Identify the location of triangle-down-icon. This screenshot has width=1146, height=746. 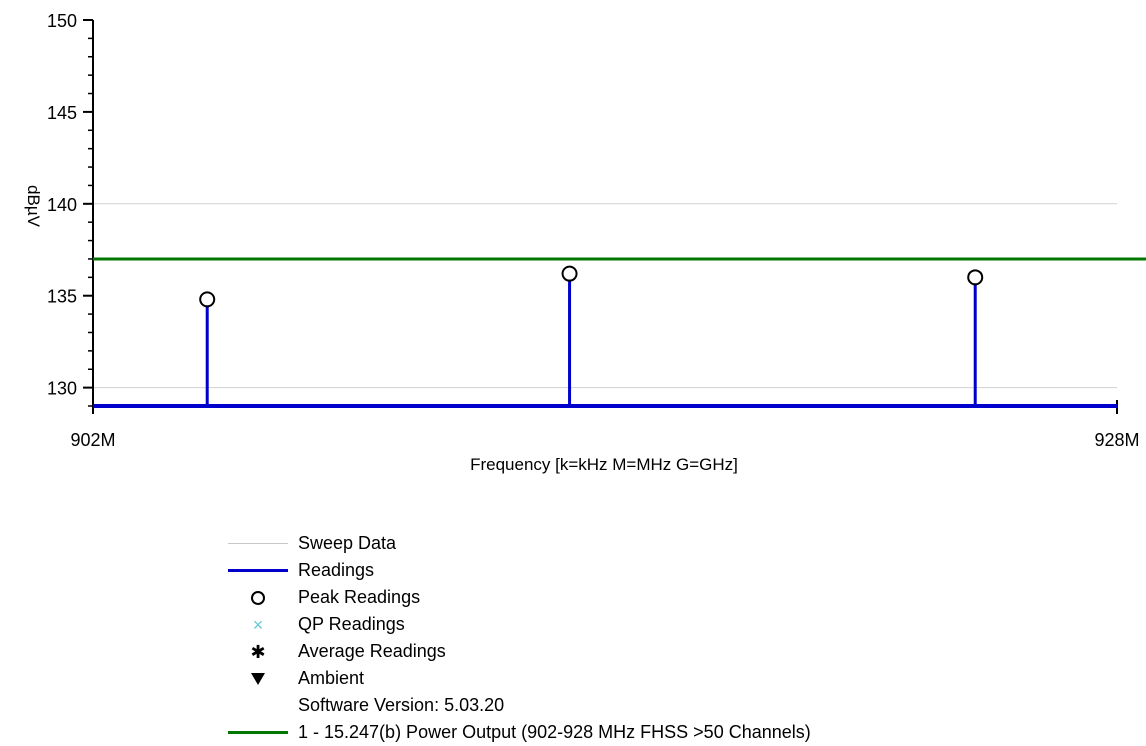
(258, 678).